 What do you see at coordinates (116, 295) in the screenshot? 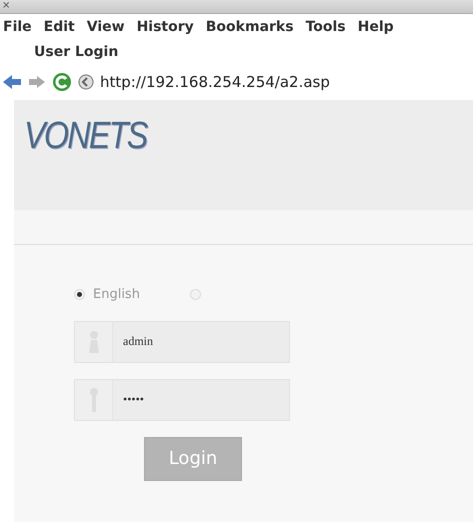
I see `radio-label: English` at bounding box center [116, 295].